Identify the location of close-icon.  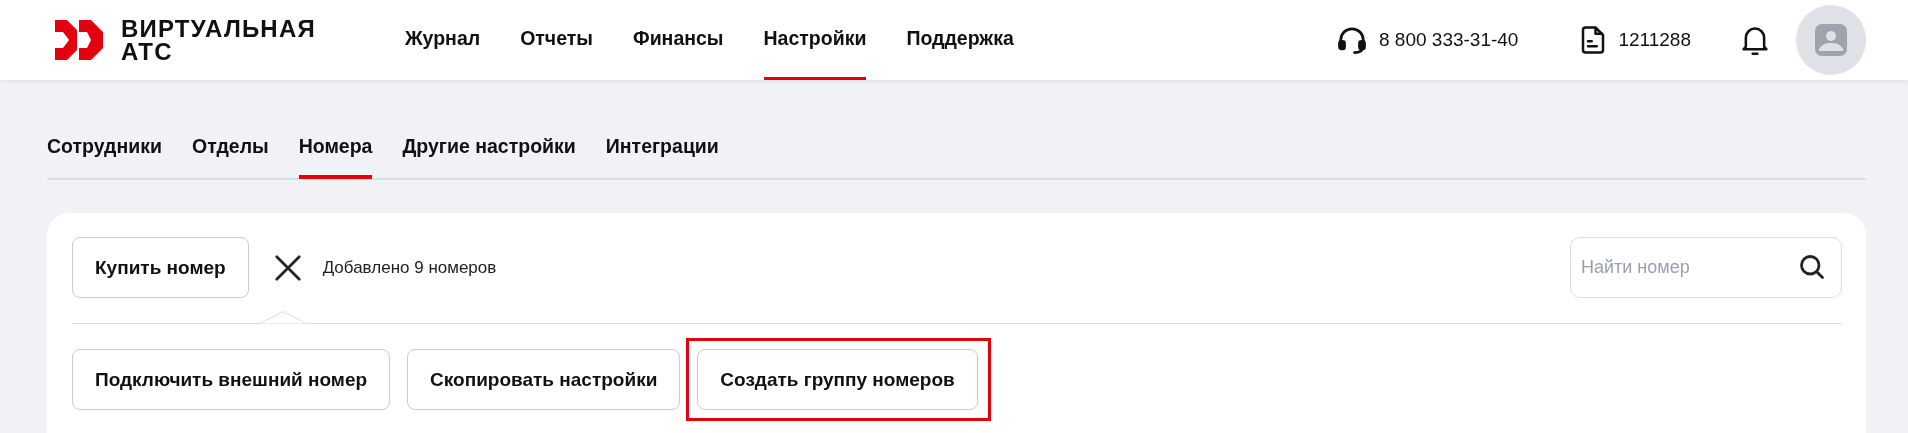
(287, 267).